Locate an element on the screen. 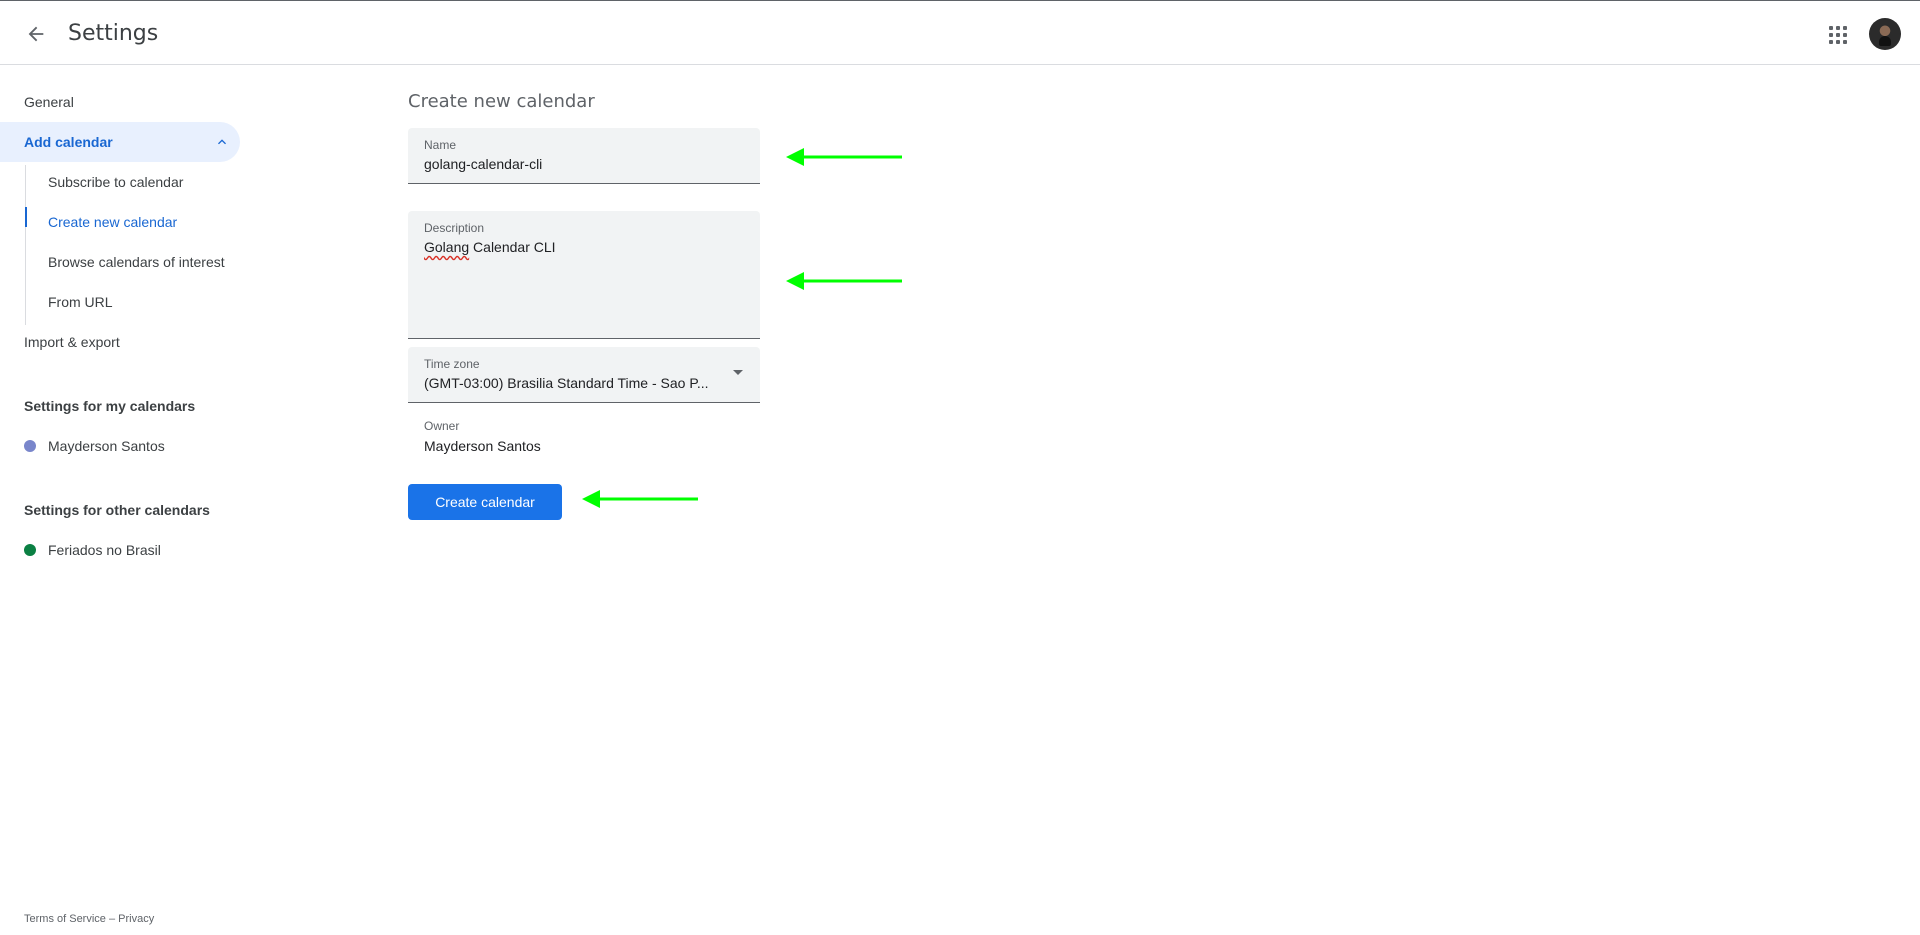 The image size is (1920, 935). google-apps-button is located at coordinates (1838, 35).